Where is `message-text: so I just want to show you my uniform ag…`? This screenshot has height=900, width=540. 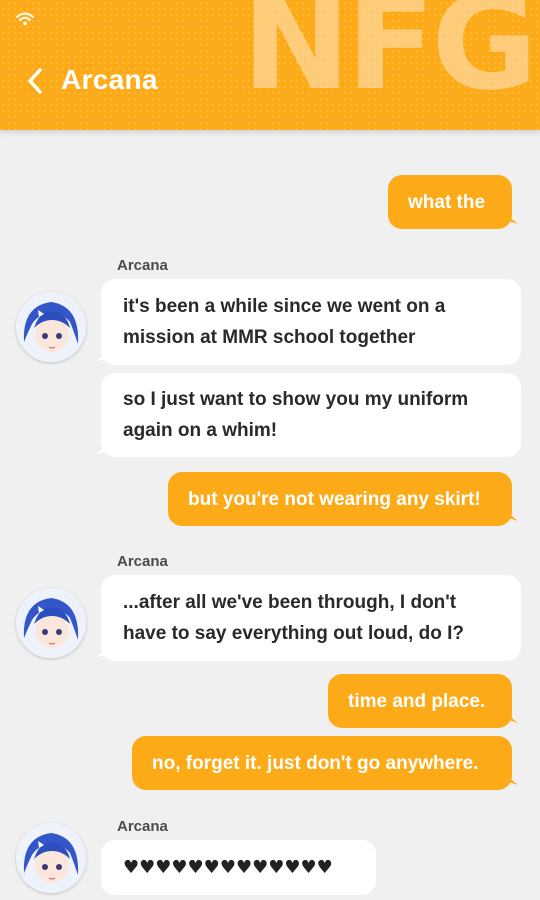
message-text: so I just want to show you my uniform ag… is located at coordinates (296, 415).